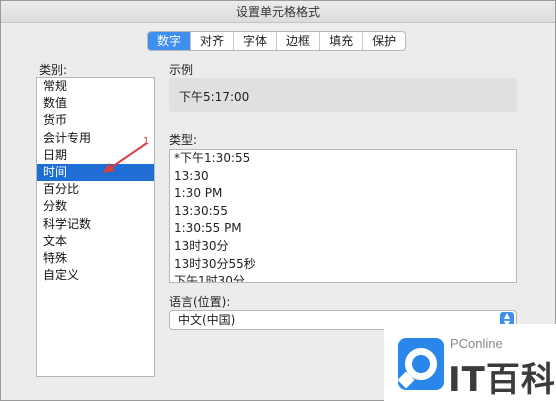 Image resolution: width=556 pixels, height=401 pixels. Describe the element at coordinates (95, 120) in the screenshot. I see `category-item-currency: 货币` at that location.